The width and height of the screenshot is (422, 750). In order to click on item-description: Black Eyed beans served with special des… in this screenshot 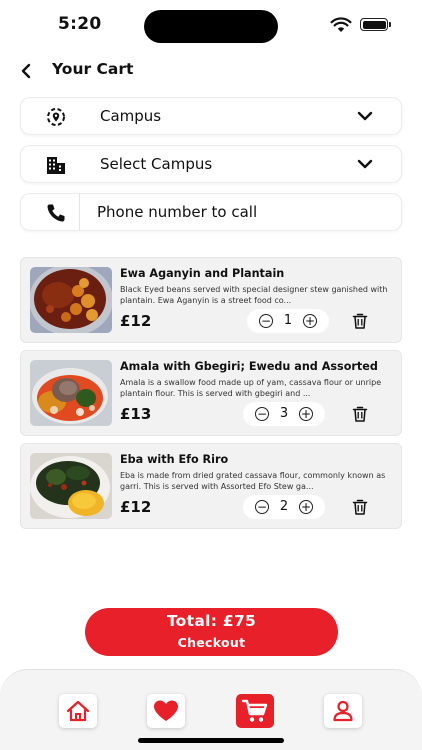, I will do `click(254, 295)`.